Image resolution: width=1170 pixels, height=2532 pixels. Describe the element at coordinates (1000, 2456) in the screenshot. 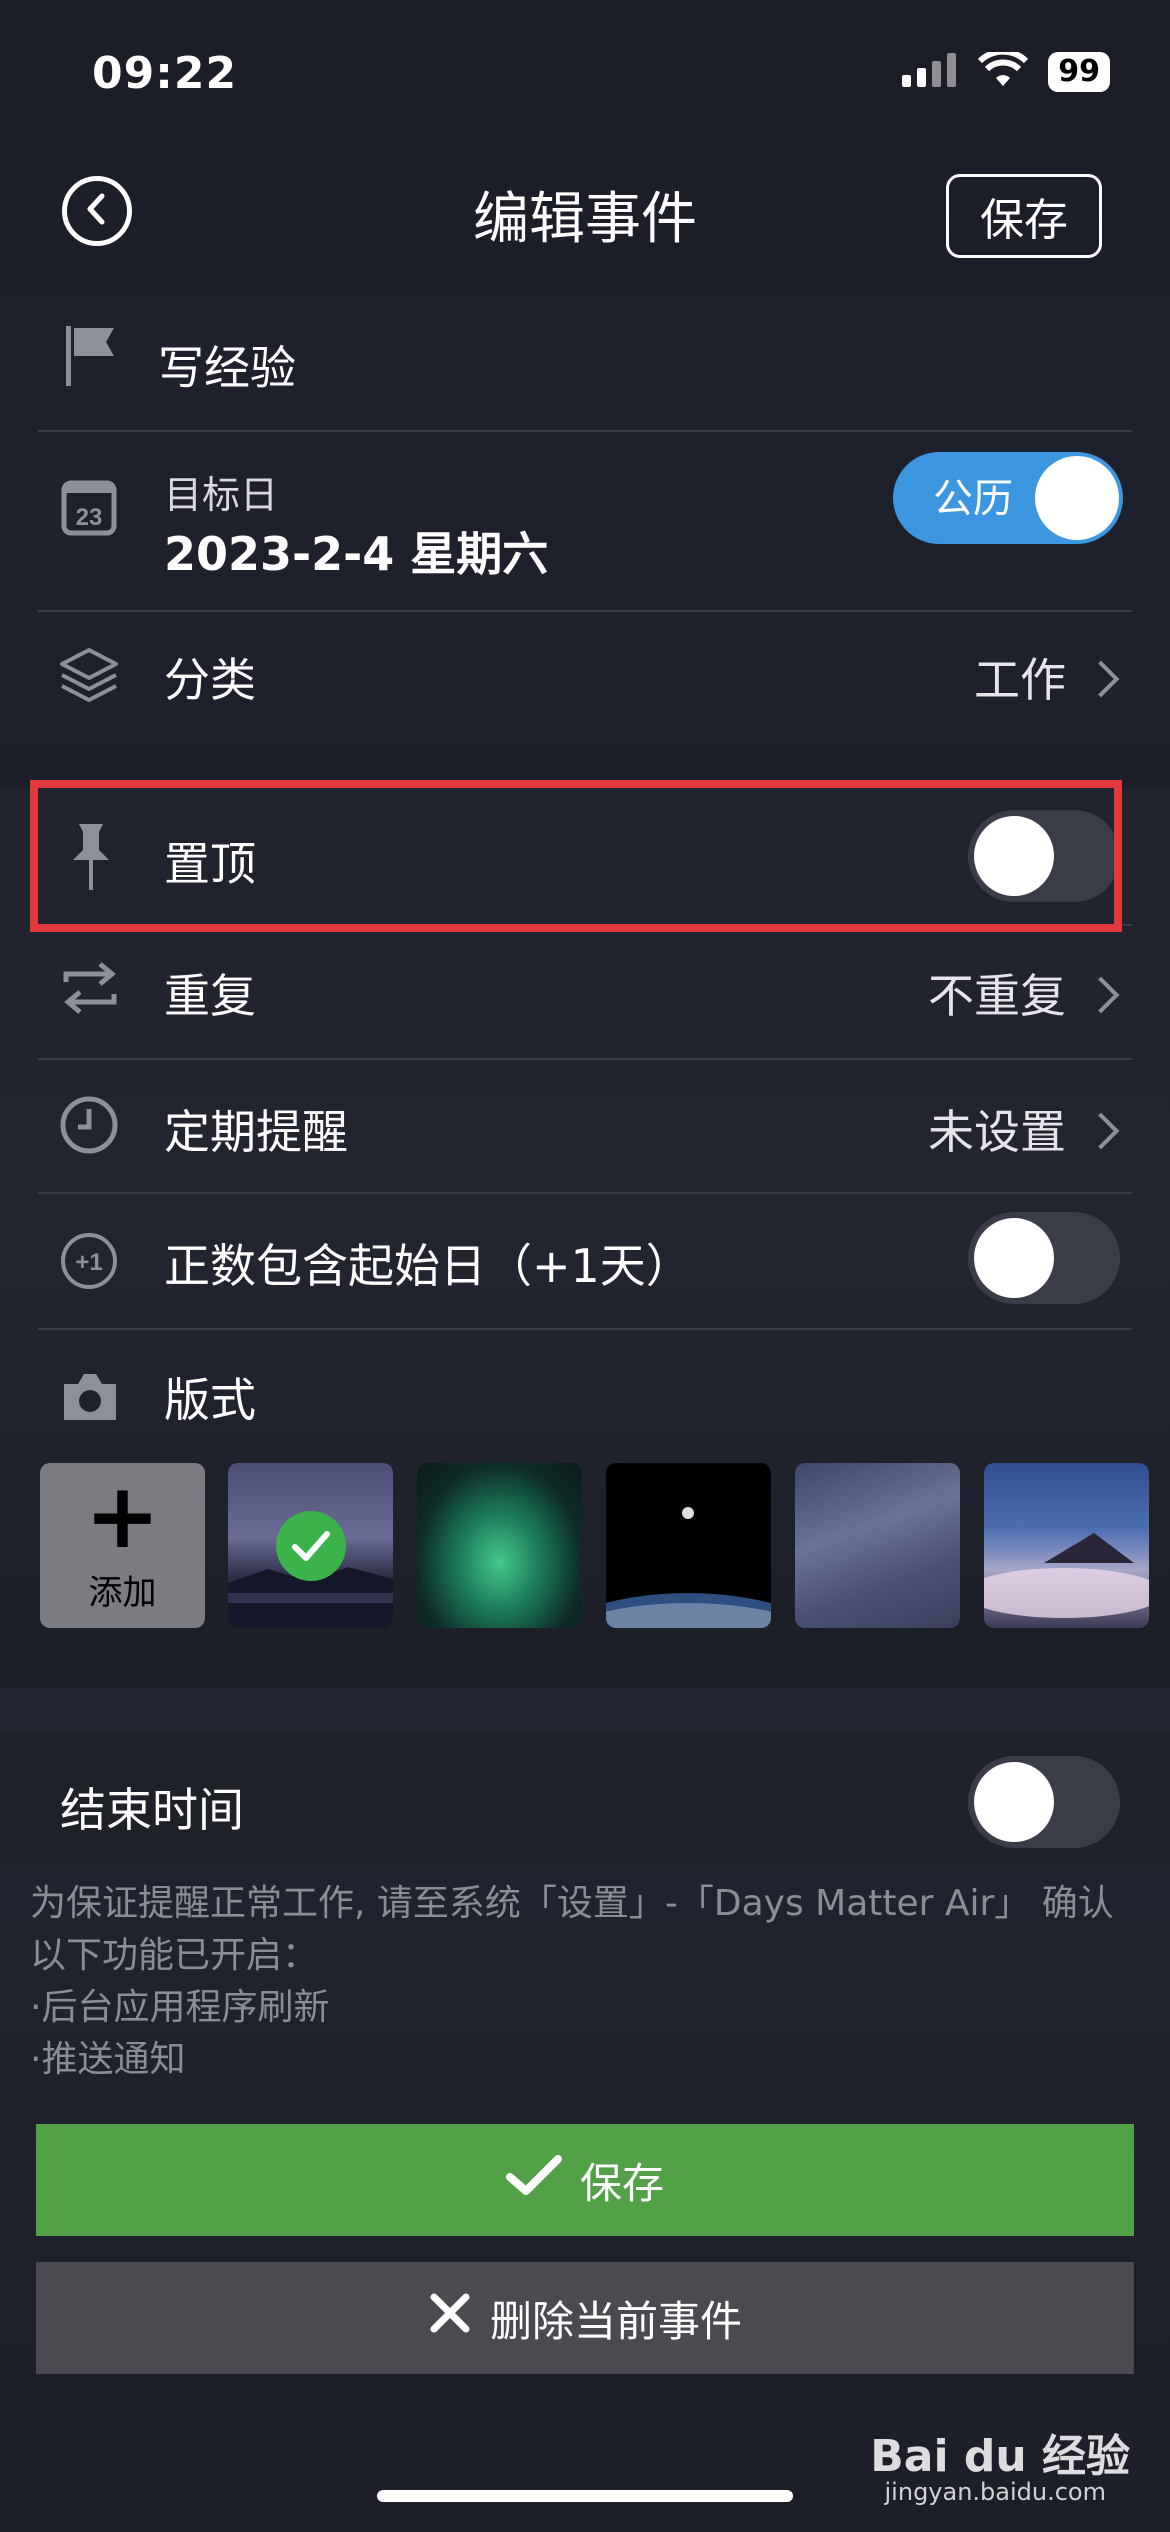

I see `baidu-watermark: Bai du 经验` at that location.